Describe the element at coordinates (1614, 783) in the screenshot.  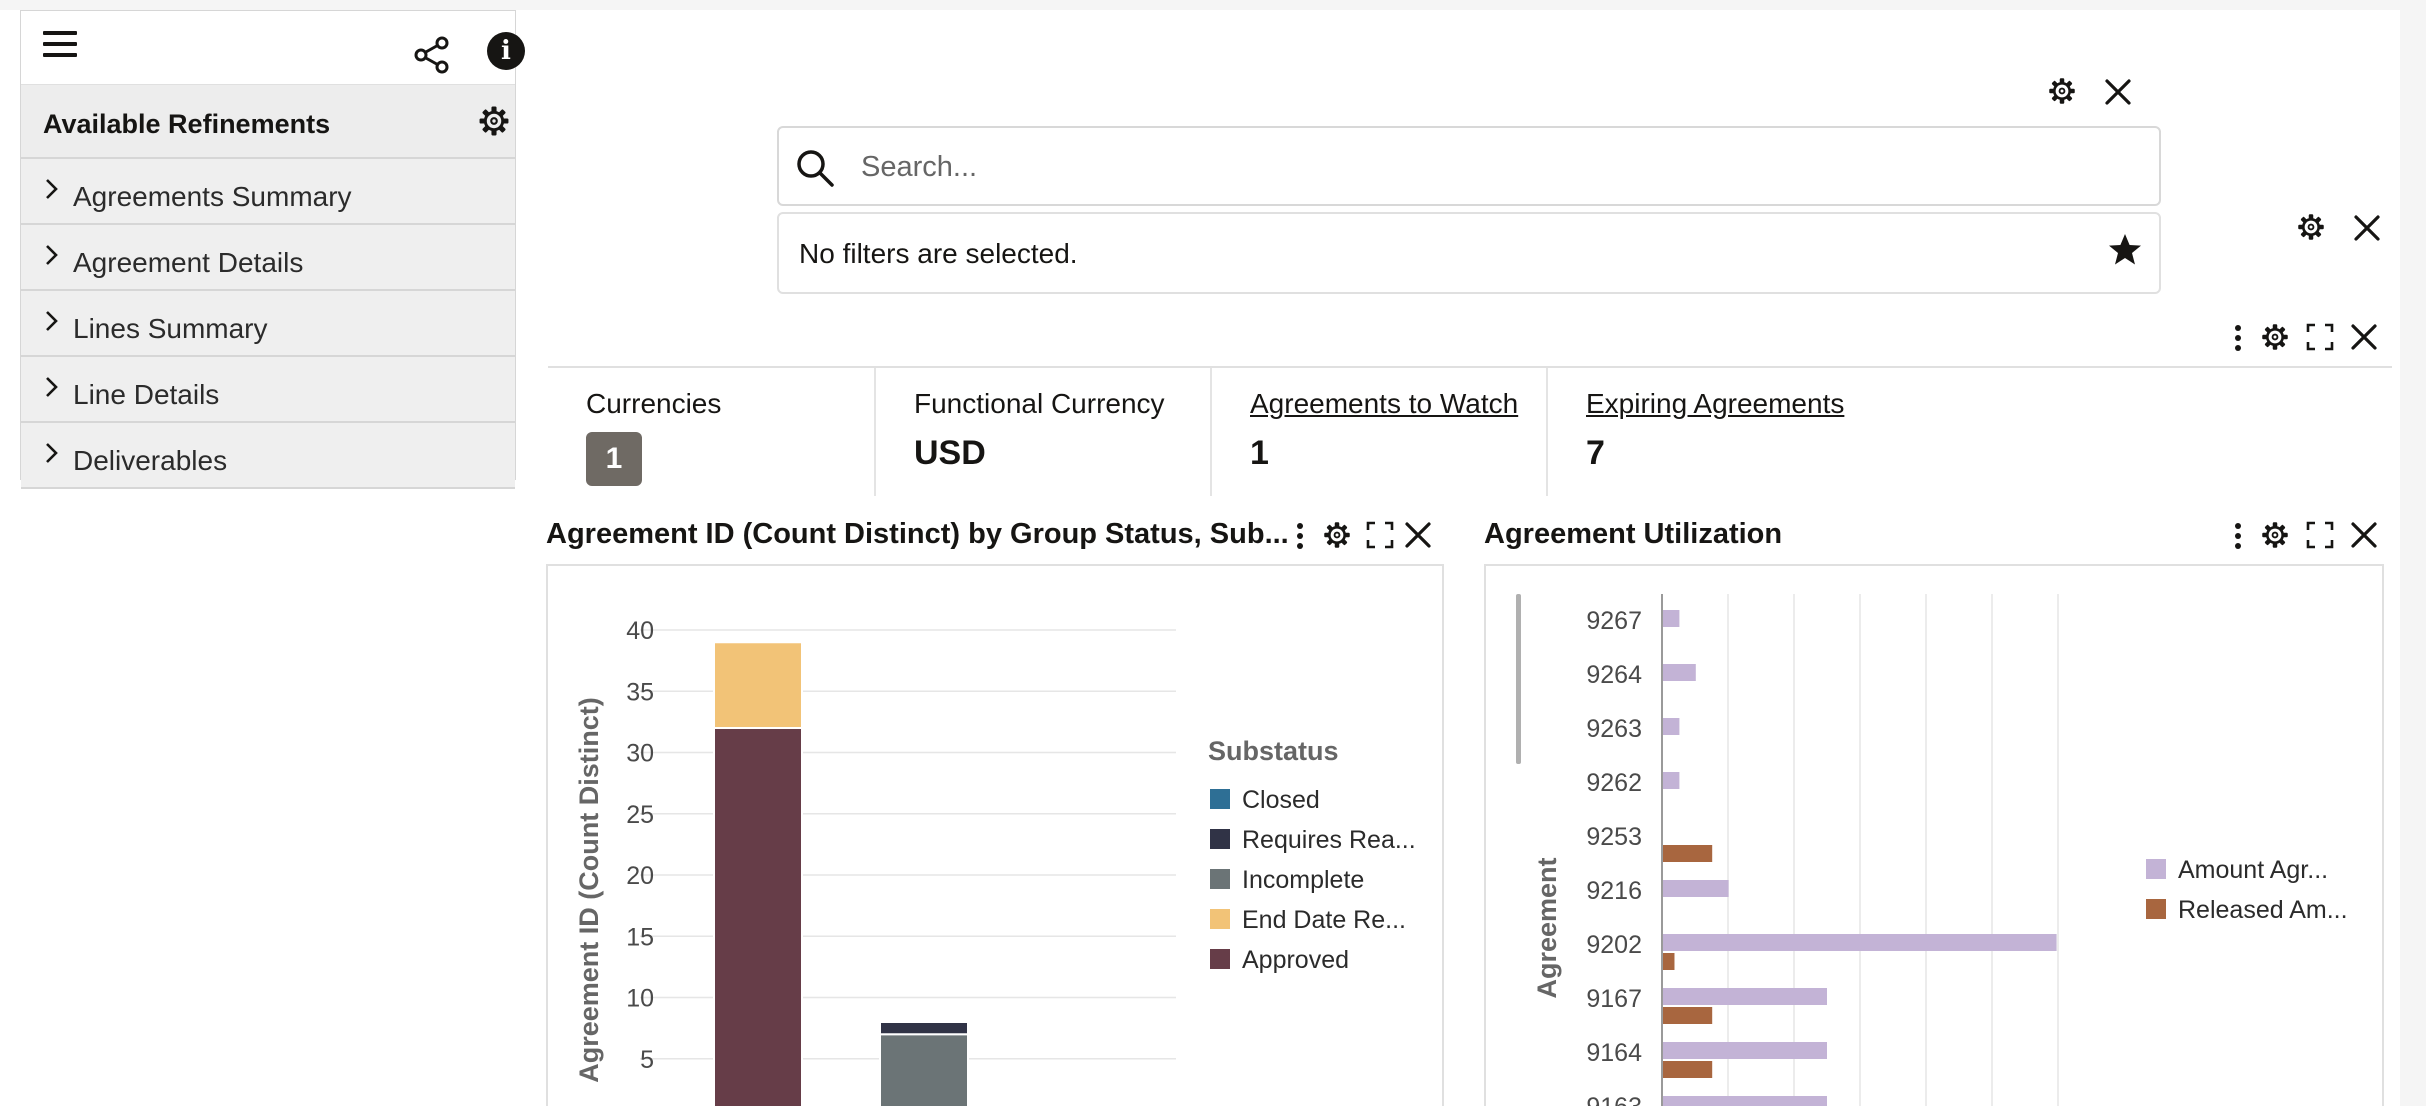
I see `category-label: 9262` at that location.